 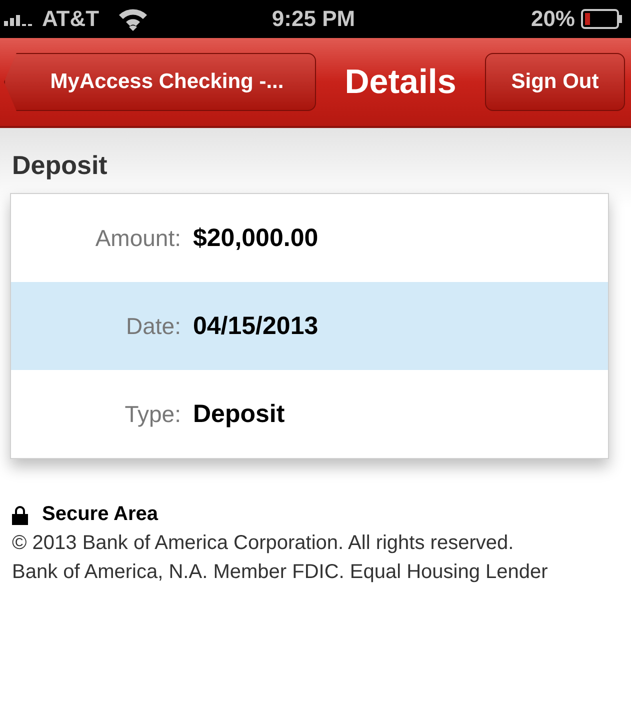 I want to click on page-title: Details, so click(x=401, y=82).